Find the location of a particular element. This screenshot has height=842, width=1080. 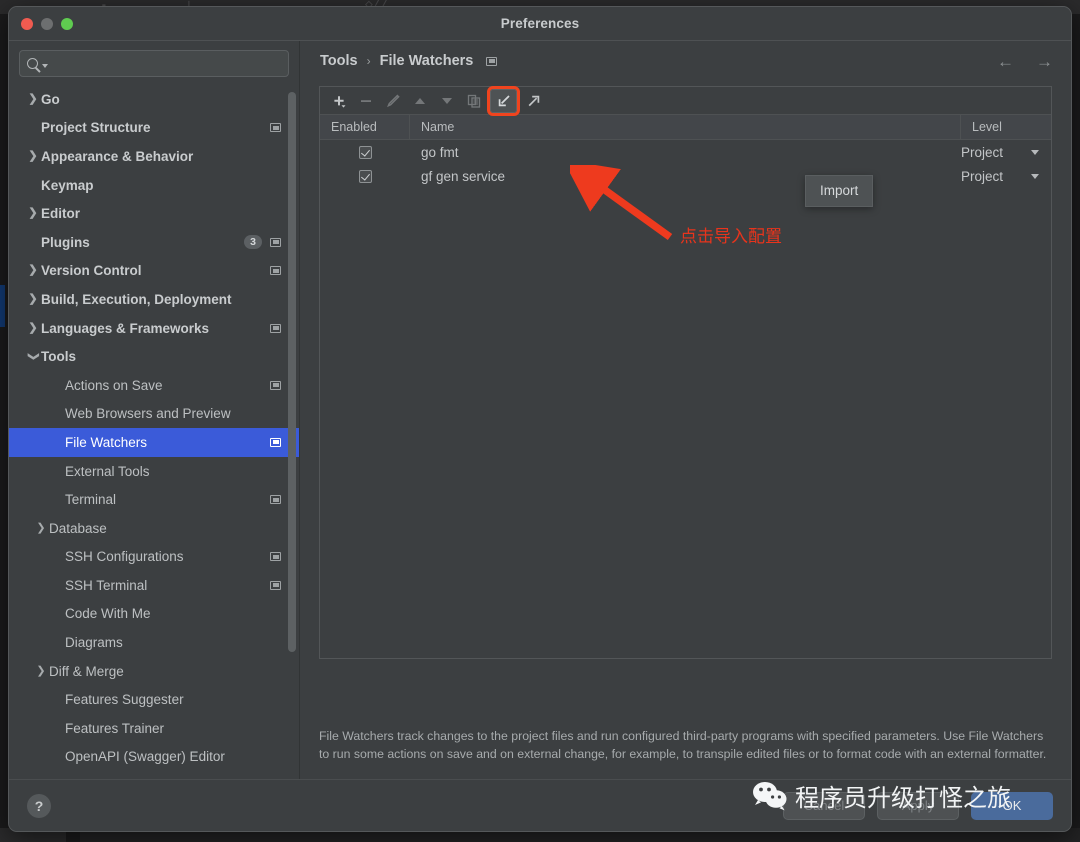

sidebar-item-ssh-configurations: SSH Configurations is located at coordinates (154, 557).